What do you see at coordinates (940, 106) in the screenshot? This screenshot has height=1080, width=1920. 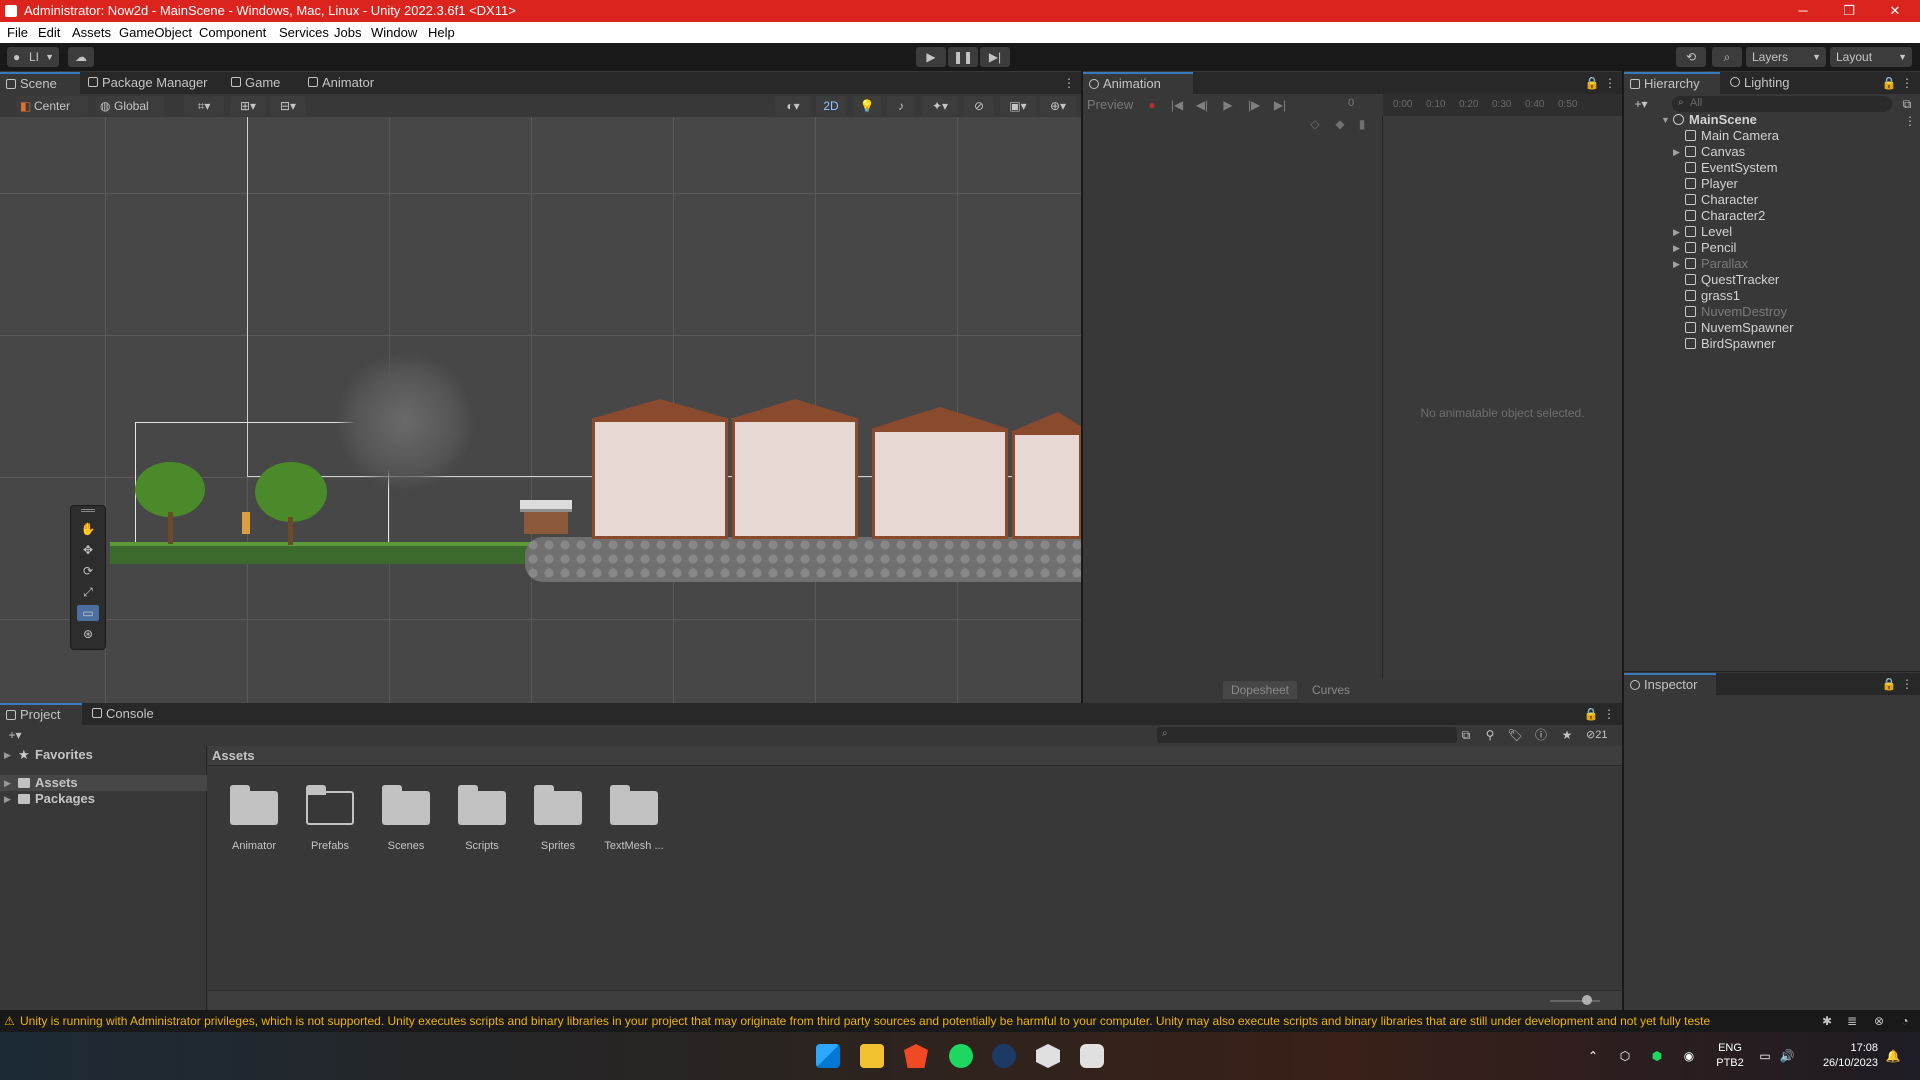 I see `effects-dropdown: ✦▾` at bounding box center [940, 106].